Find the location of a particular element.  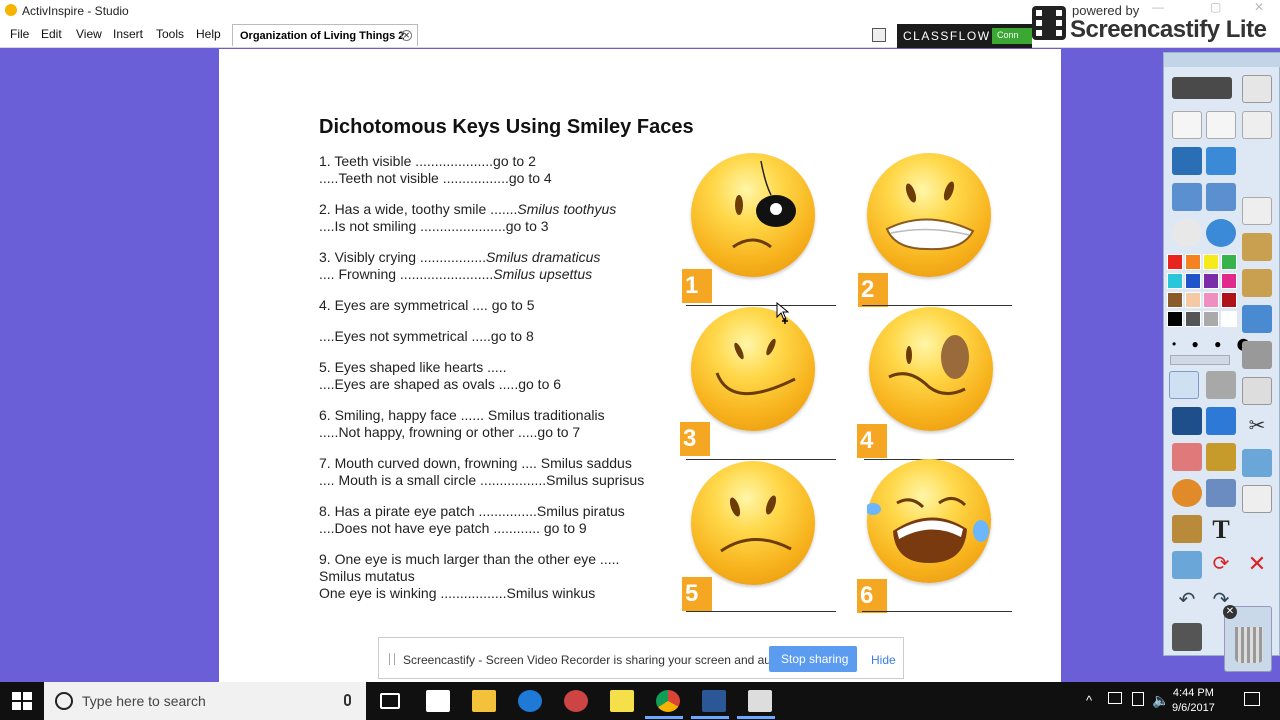

show-hidden-icons: ^ is located at coordinates (1089, 700).